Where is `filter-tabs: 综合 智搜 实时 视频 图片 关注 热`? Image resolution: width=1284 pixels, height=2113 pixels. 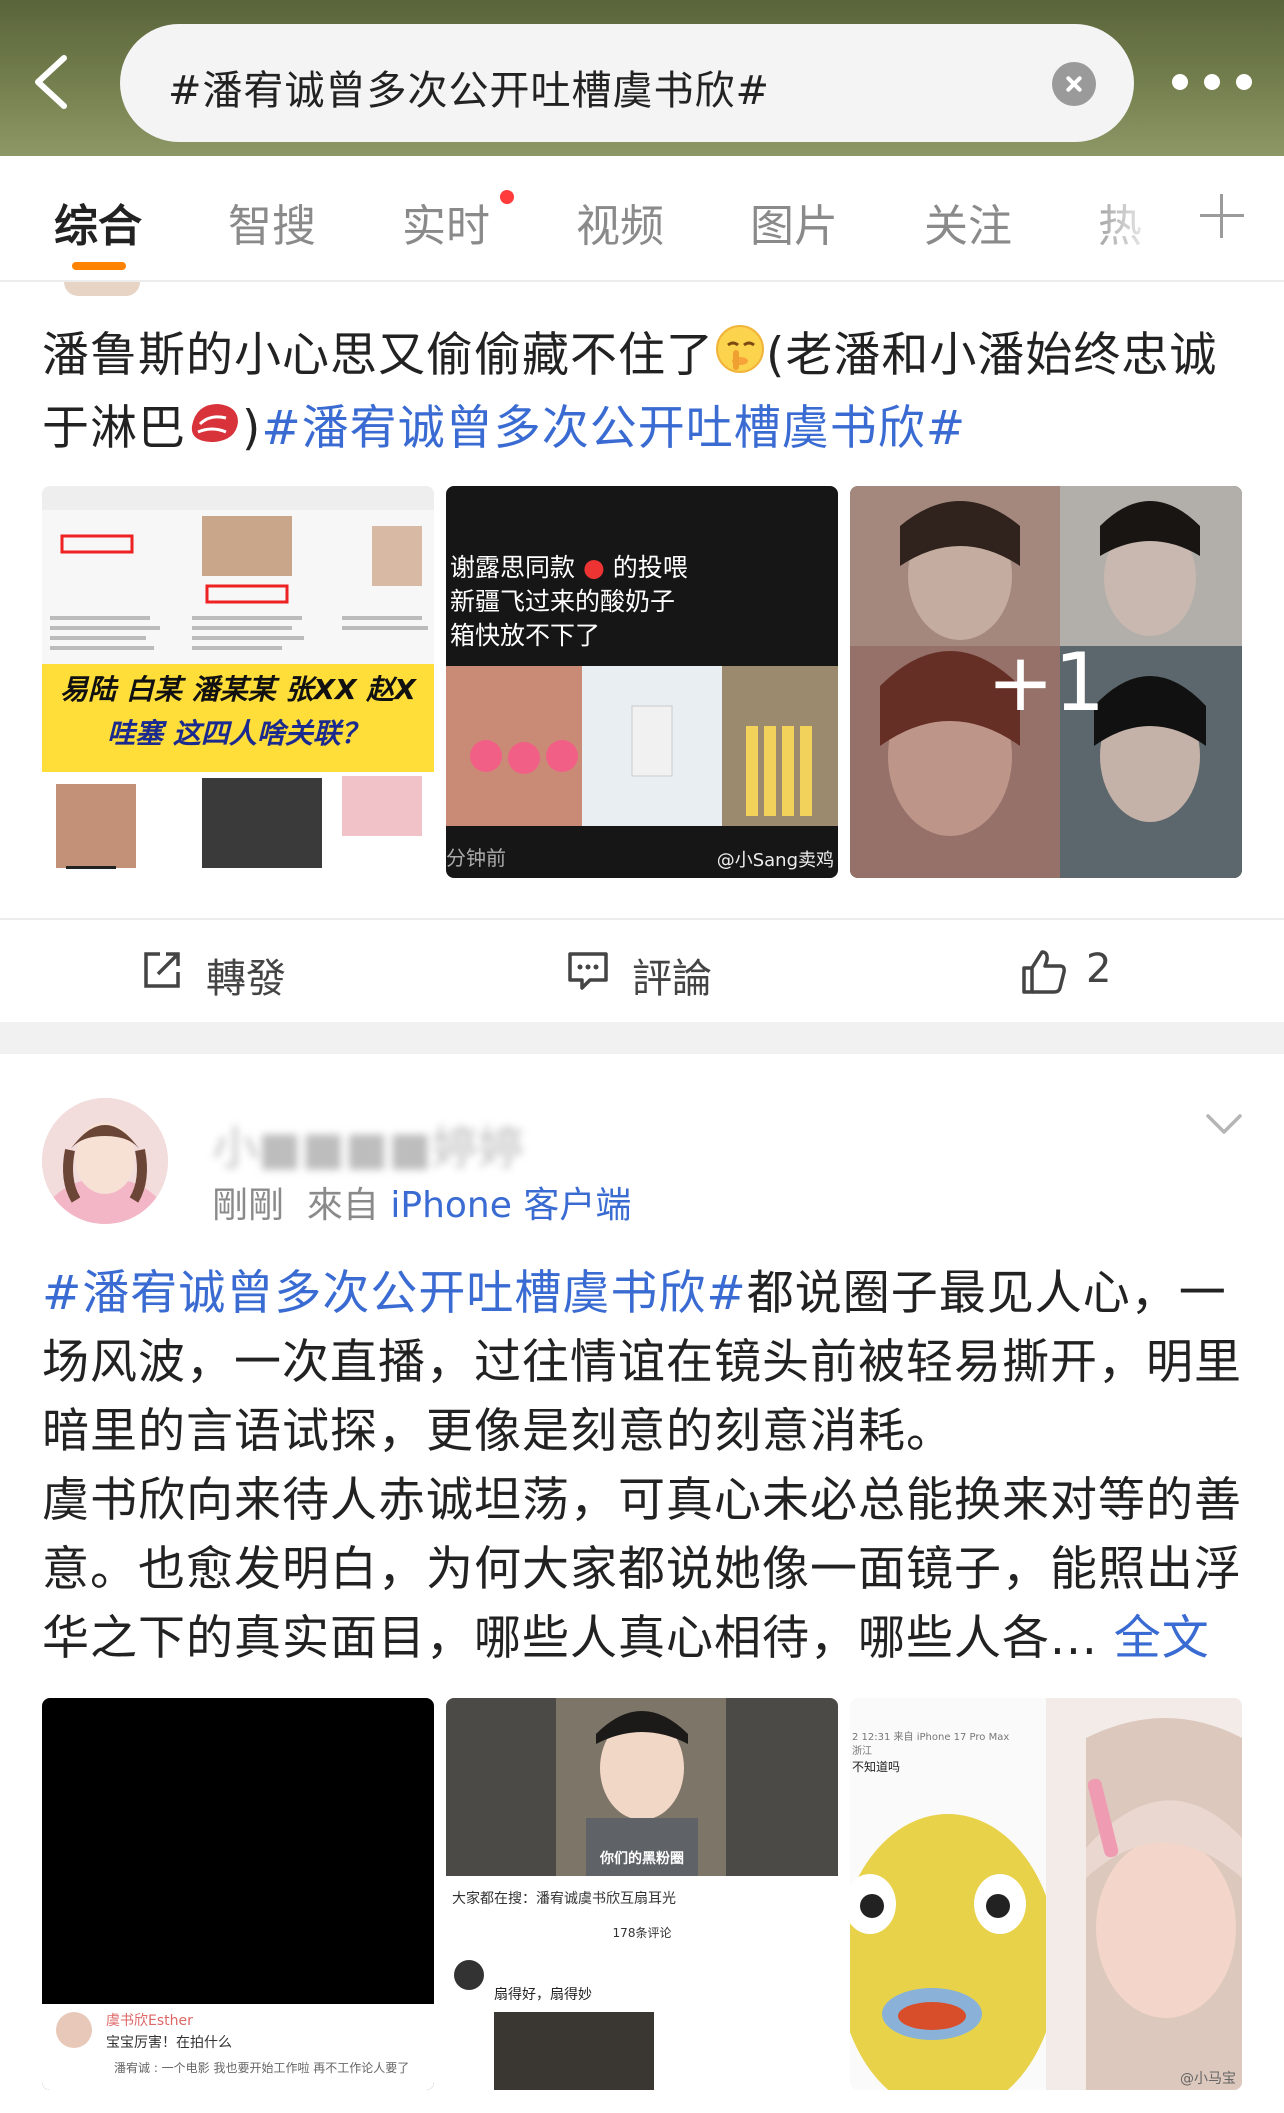
filter-tabs: 综合 智搜 实时 视频 图片 关注 热 is located at coordinates (642, 219).